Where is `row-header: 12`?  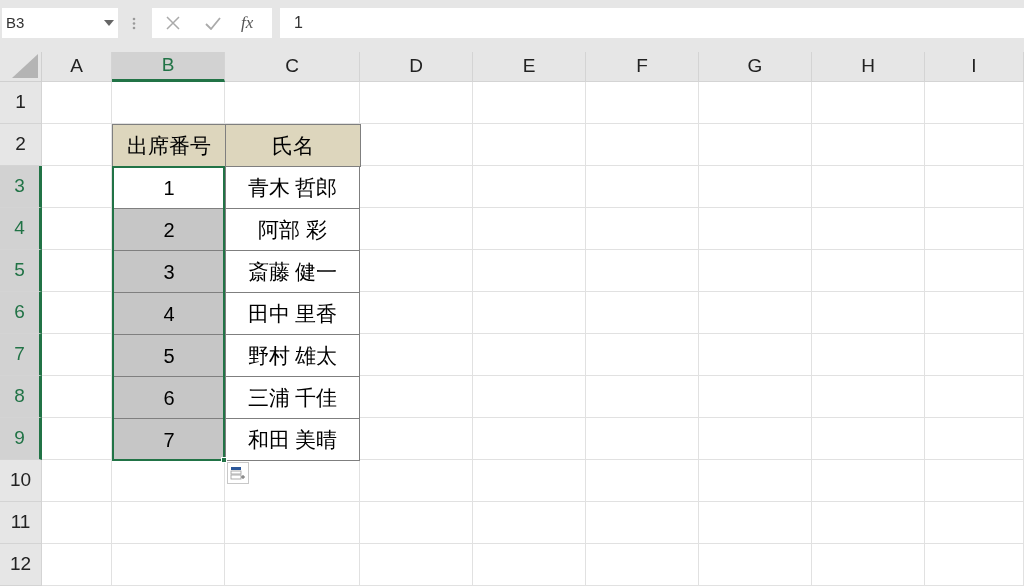 row-header: 12 is located at coordinates (21, 565).